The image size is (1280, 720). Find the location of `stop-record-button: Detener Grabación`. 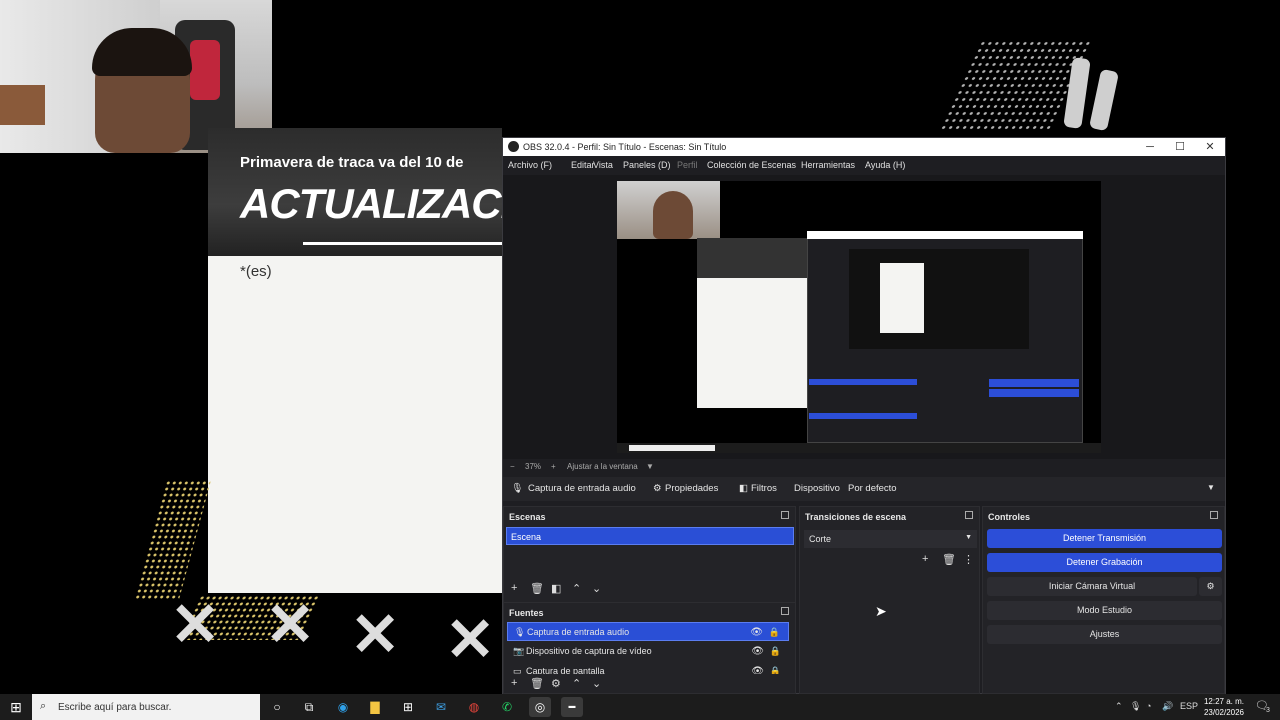

stop-record-button: Detener Grabación is located at coordinates (1104, 562).